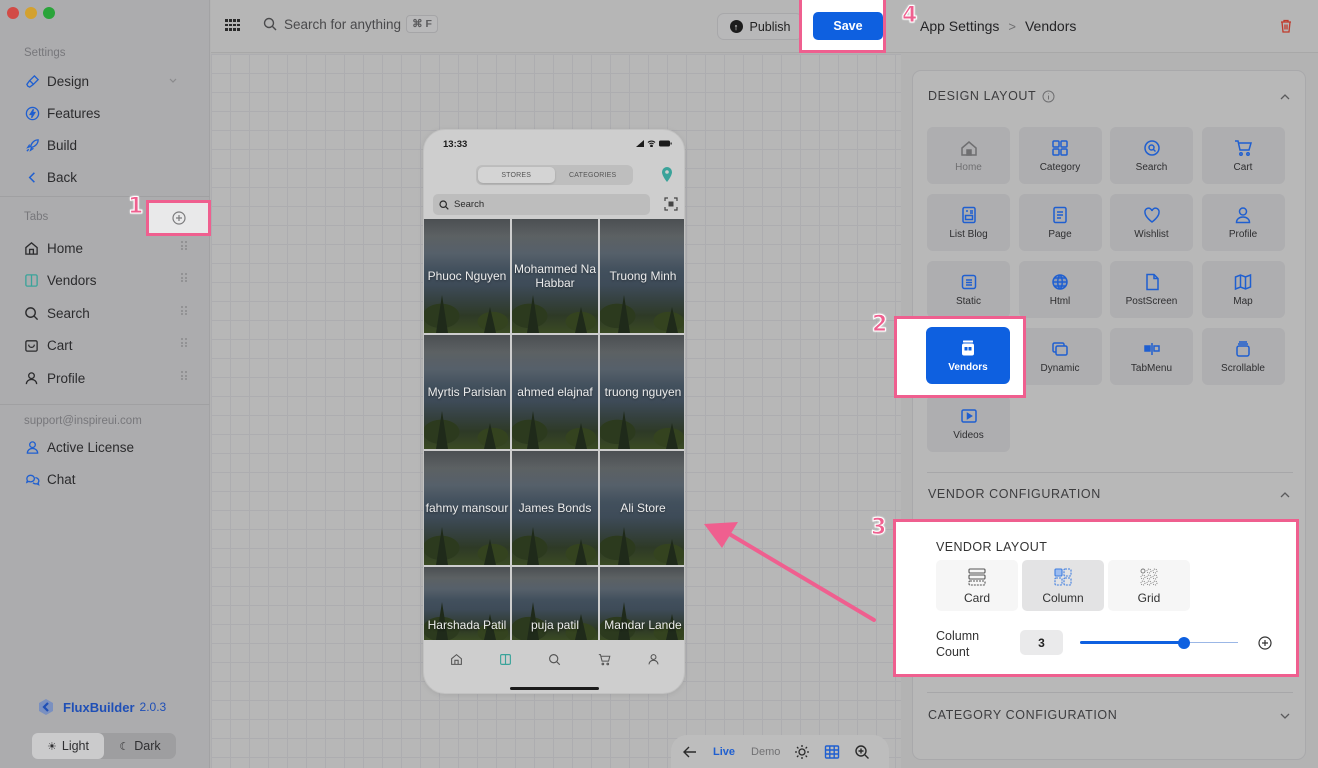 This screenshot has width=1318, height=768. I want to click on vendor-name: James Bonds, so click(555, 508).